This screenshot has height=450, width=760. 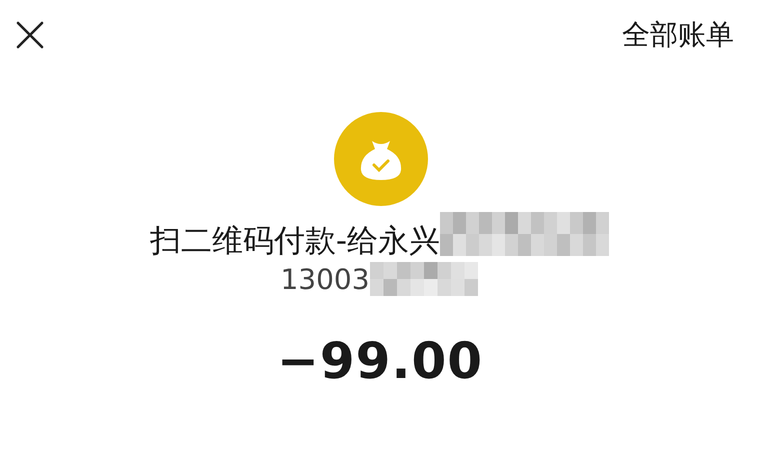 What do you see at coordinates (380, 361) in the screenshot?
I see `amount: −99.00` at bounding box center [380, 361].